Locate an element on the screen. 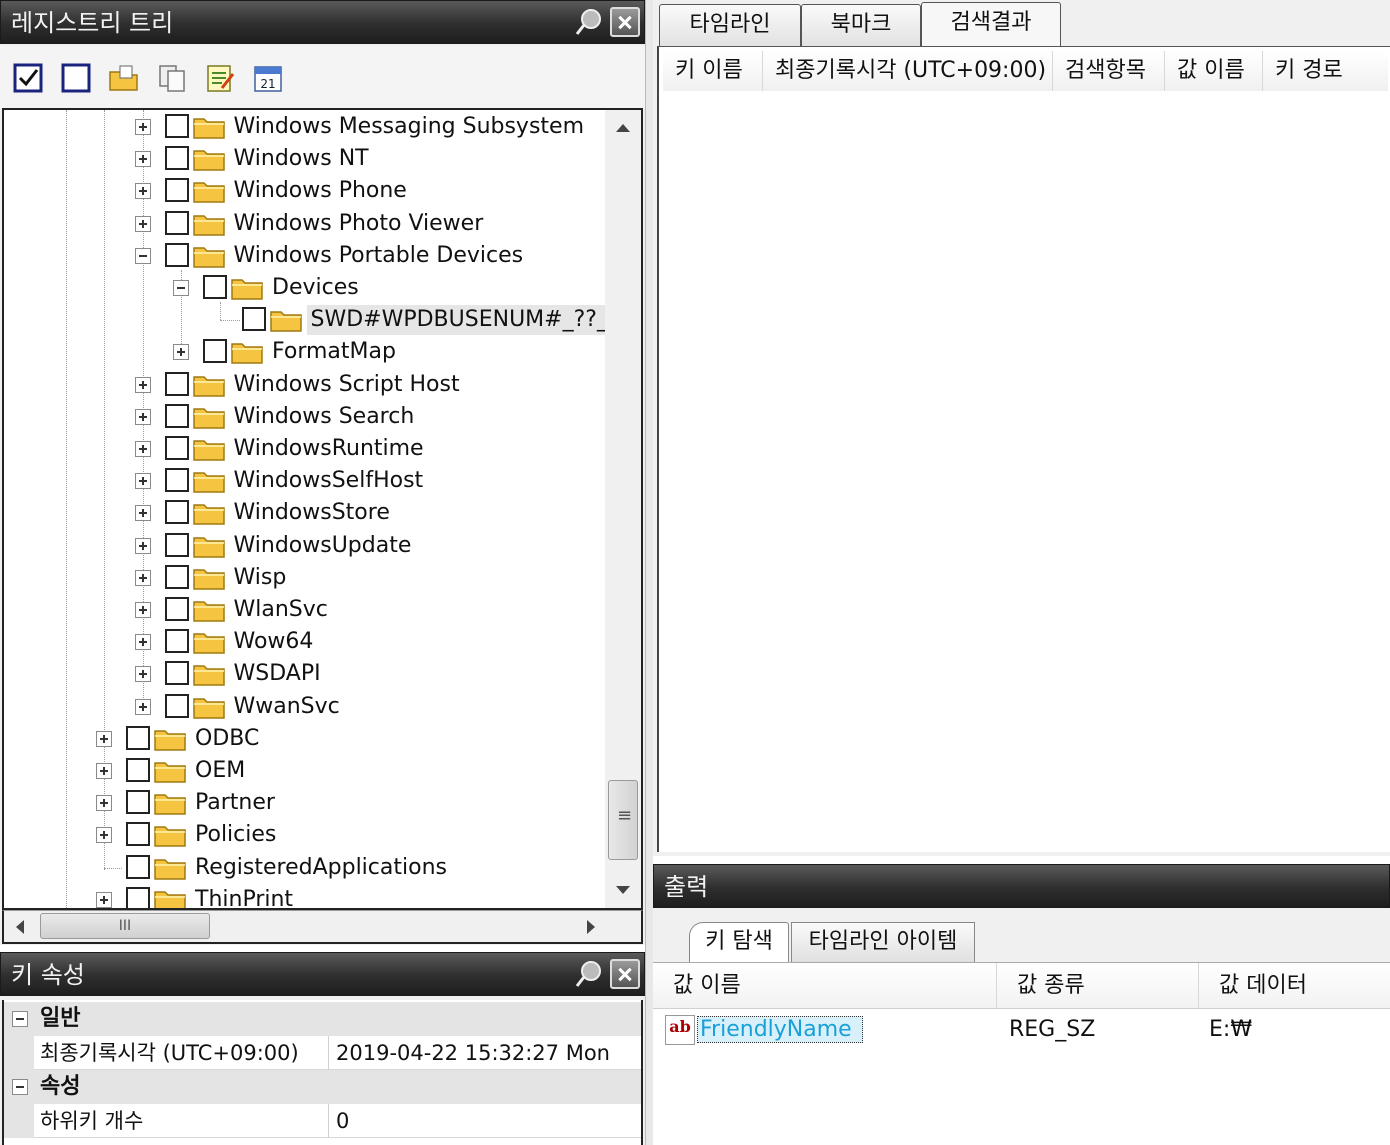 The image size is (1390, 1145). tree-item: WindowsUpdate is located at coordinates (302, 546).